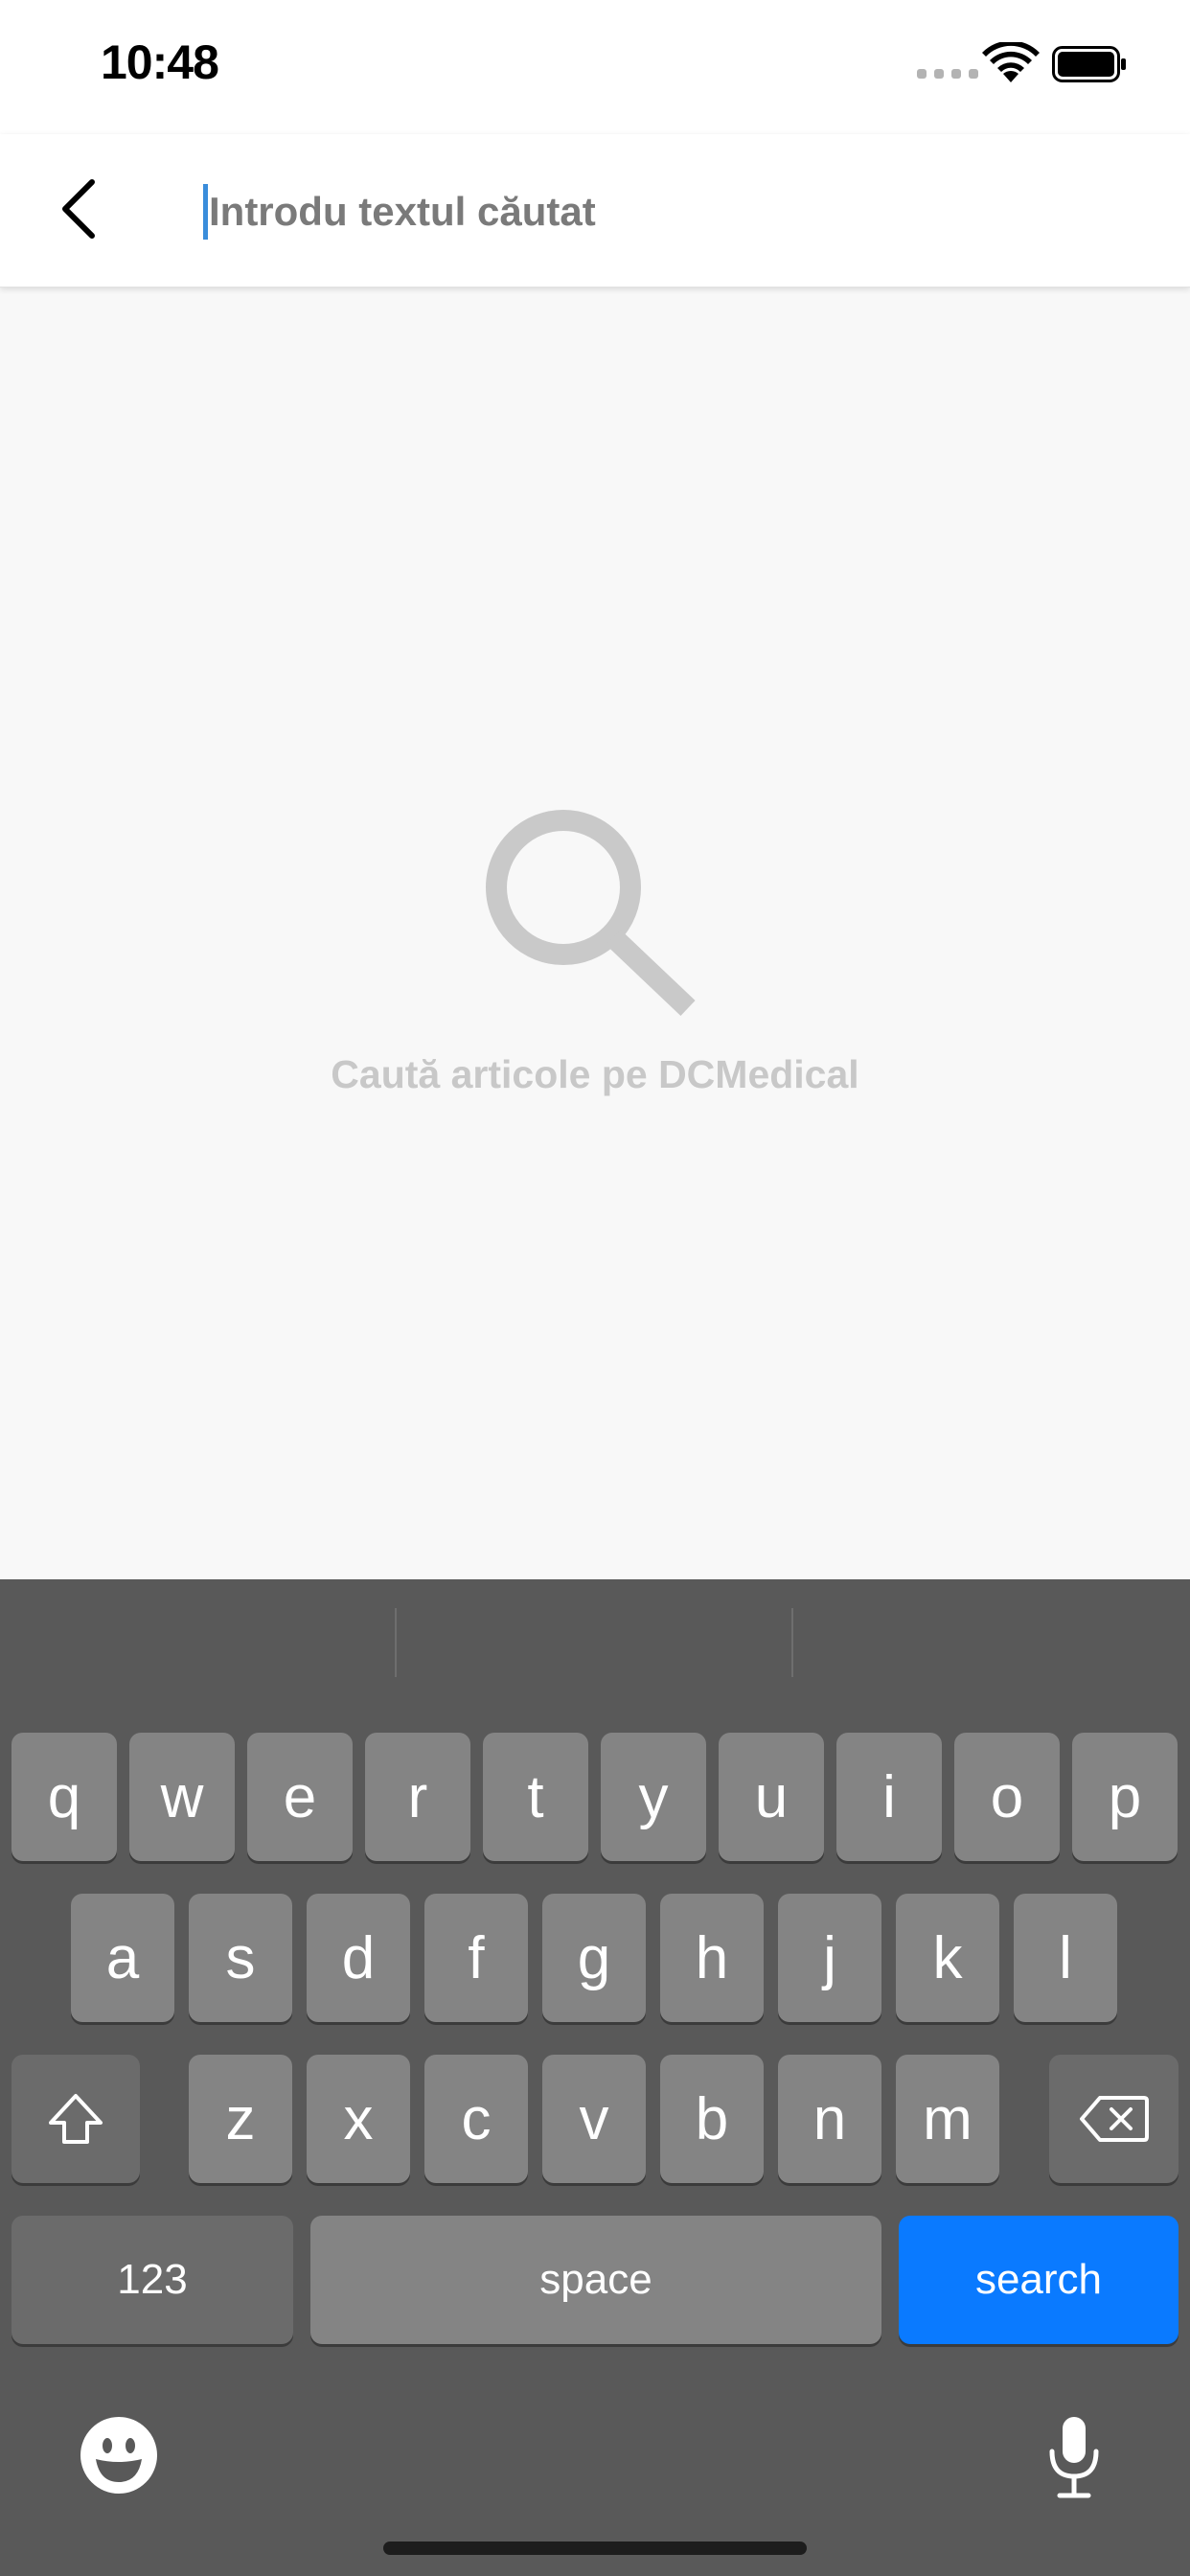 This screenshot has width=1190, height=2576. What do you see at coordinates (948, 2119) in the screenshot?
I see `key-m: m` at bounding box center [948, 2119].